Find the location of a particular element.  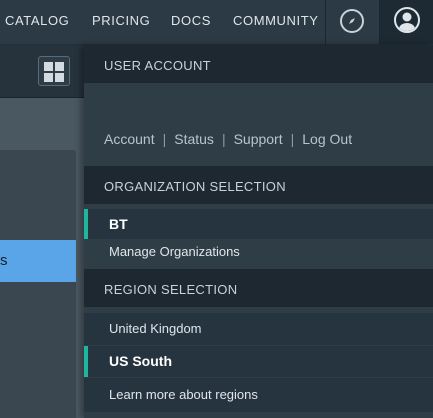

region-selection-header: REGION SELECTION is located at coordinates (258, 288).